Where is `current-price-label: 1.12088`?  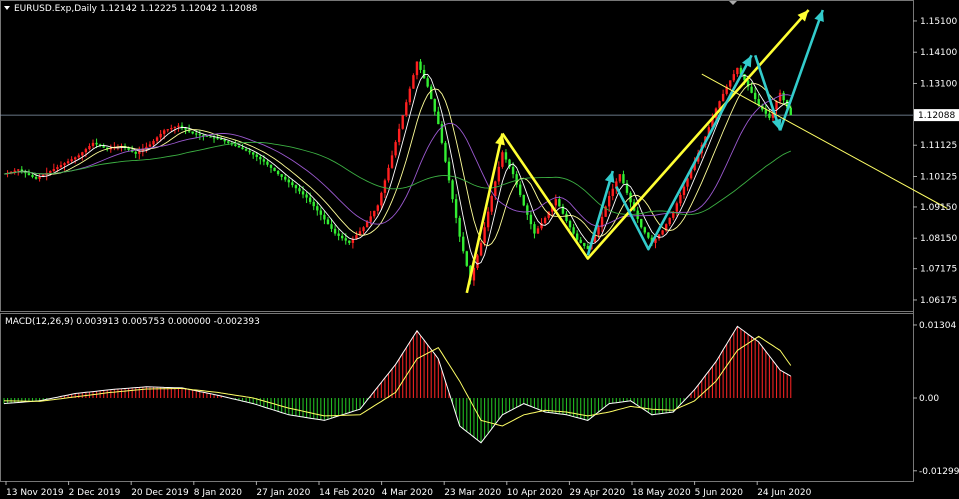 current-price-label: 1.12088 is located at coordinates (936, 116).